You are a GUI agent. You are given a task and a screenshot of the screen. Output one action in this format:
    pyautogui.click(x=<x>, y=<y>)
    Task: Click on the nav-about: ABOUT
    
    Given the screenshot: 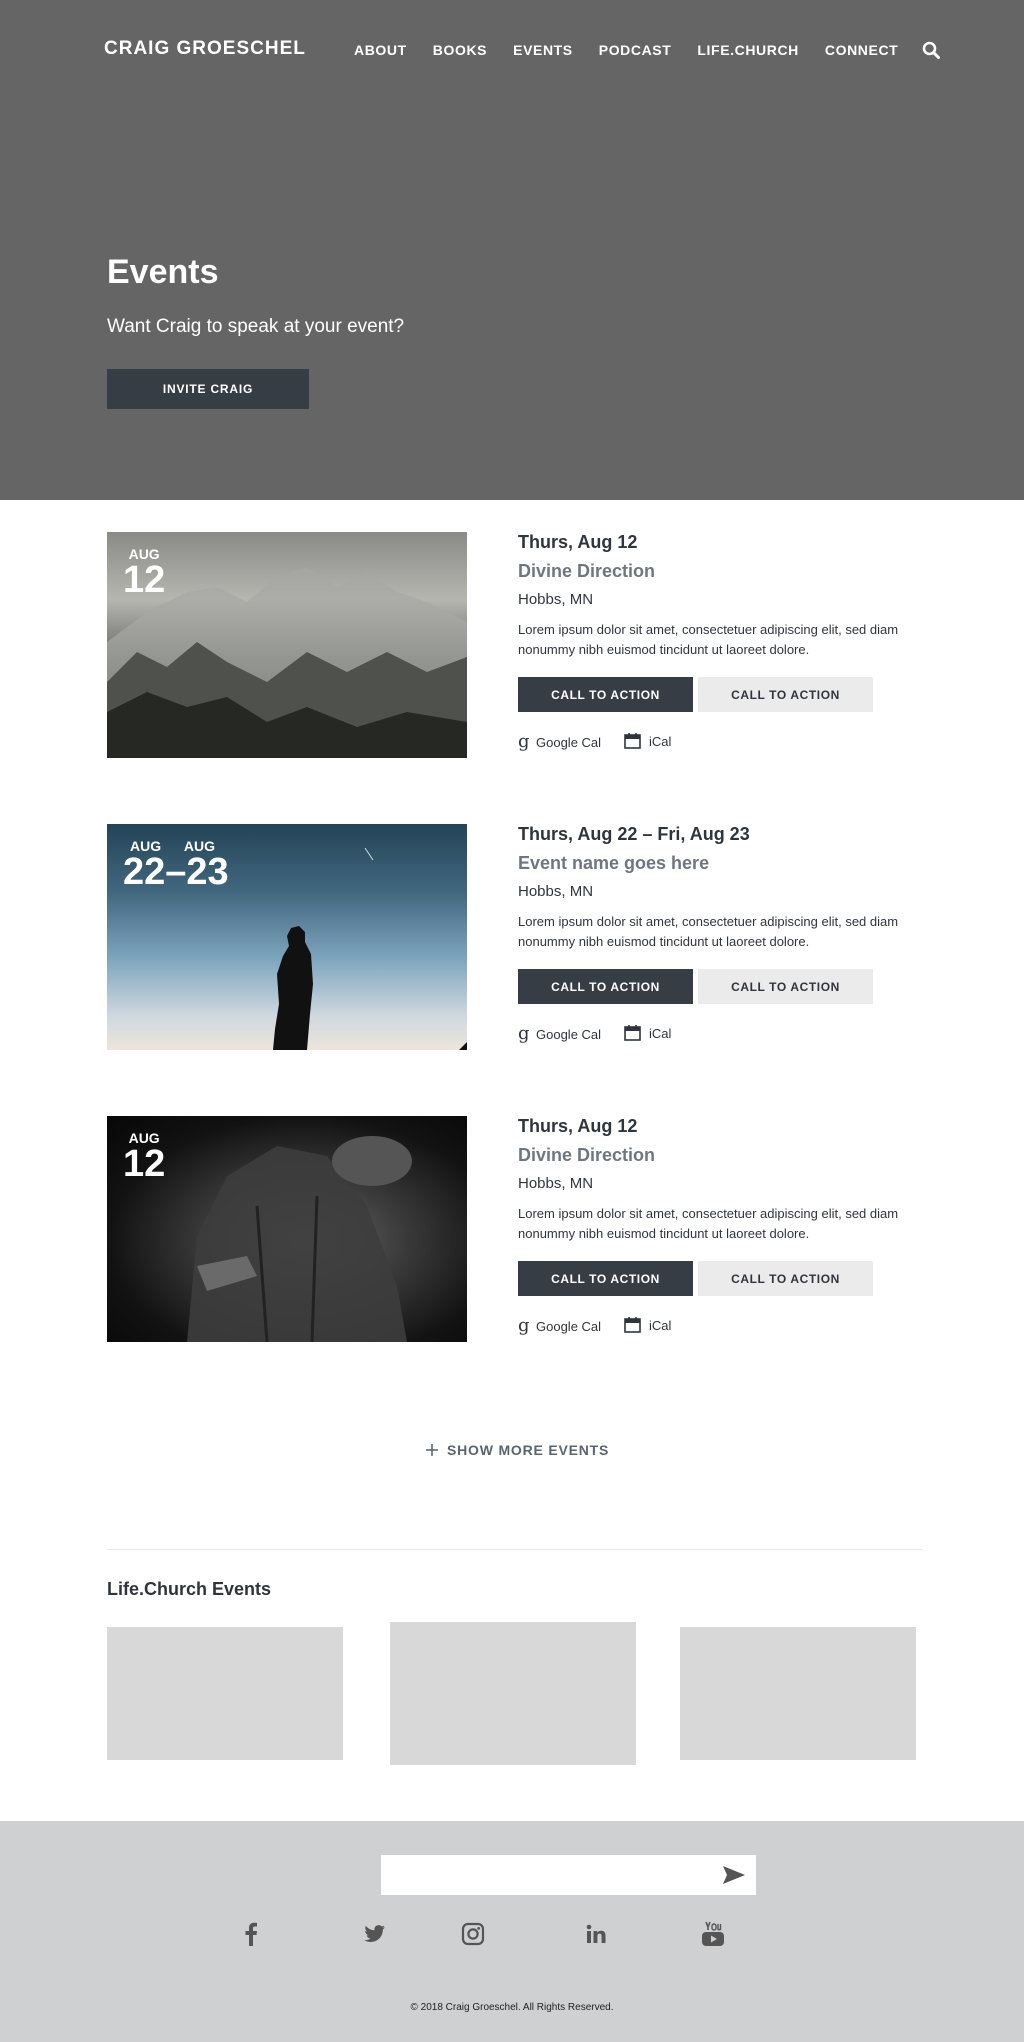 What is the action you would take?
    pyautogui.click(x=380, y=50)
    